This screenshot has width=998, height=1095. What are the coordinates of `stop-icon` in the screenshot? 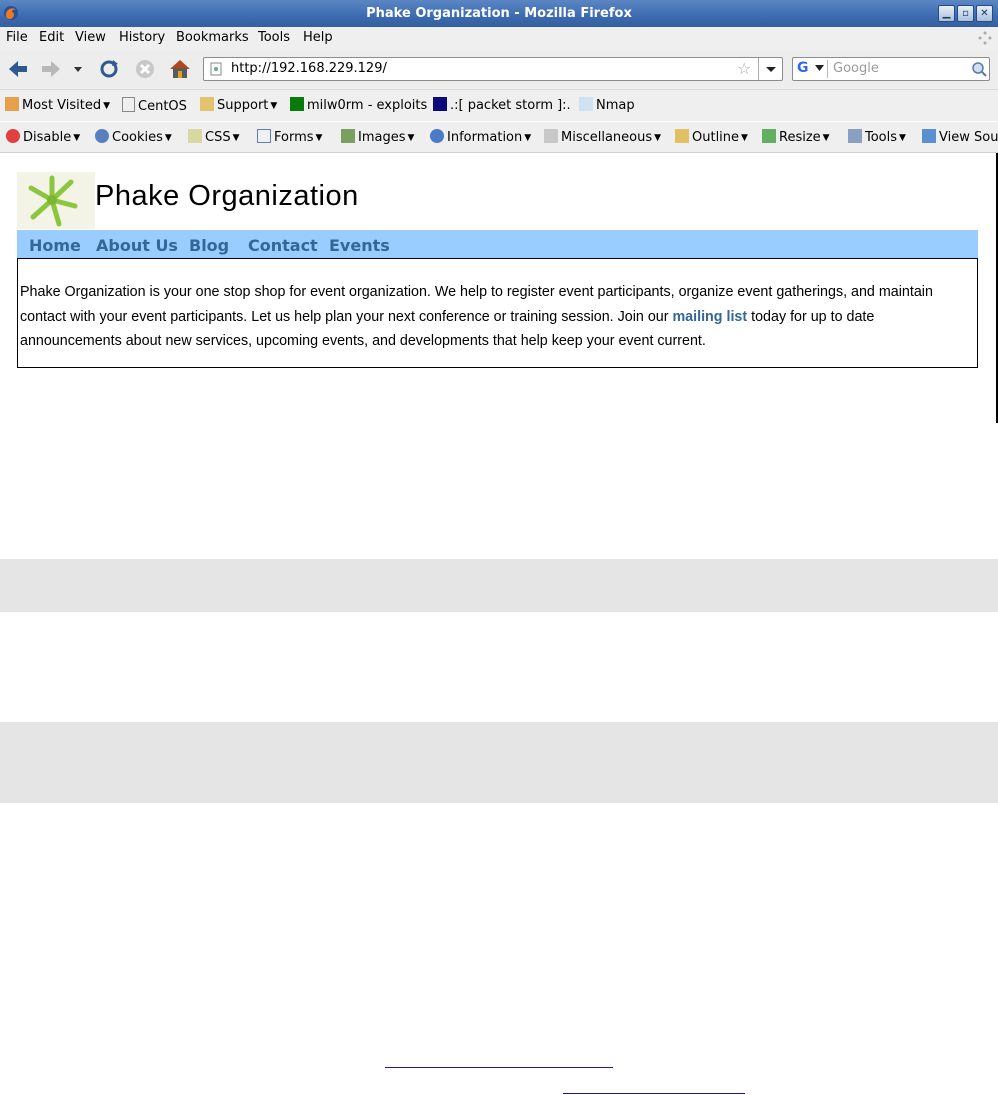 It's located at (145, 69).